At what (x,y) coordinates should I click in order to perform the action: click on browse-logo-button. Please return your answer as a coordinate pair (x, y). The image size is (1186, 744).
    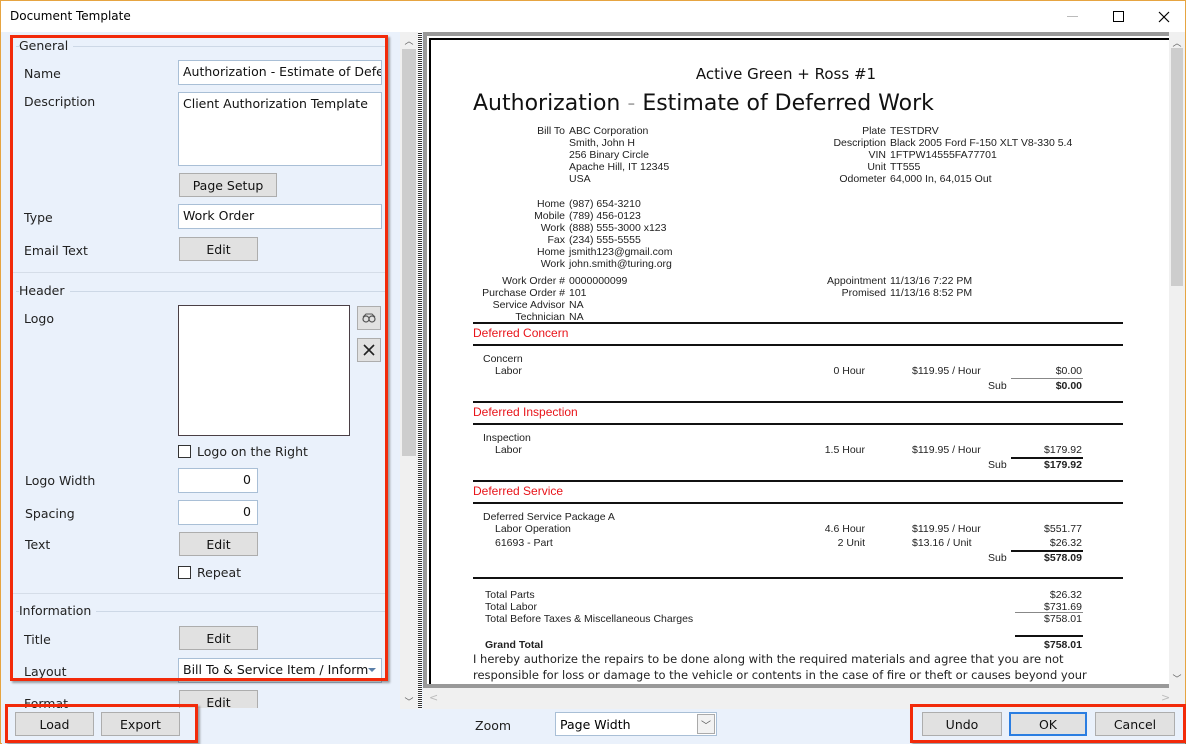
    Looking at the image, I should click on (369, 318).